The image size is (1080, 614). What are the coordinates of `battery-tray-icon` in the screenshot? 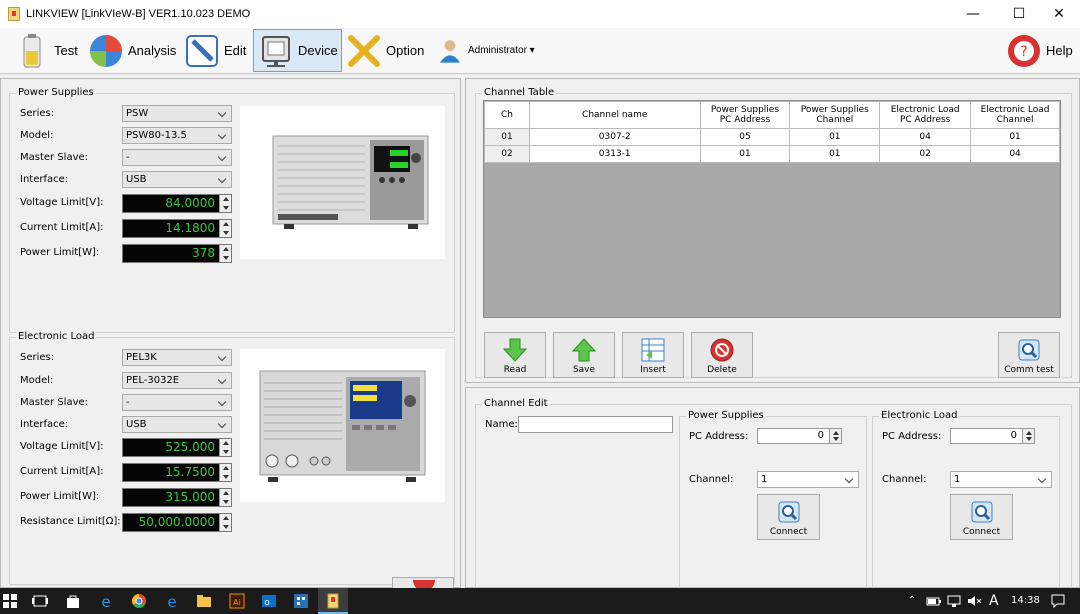 It's located at (934, 601).